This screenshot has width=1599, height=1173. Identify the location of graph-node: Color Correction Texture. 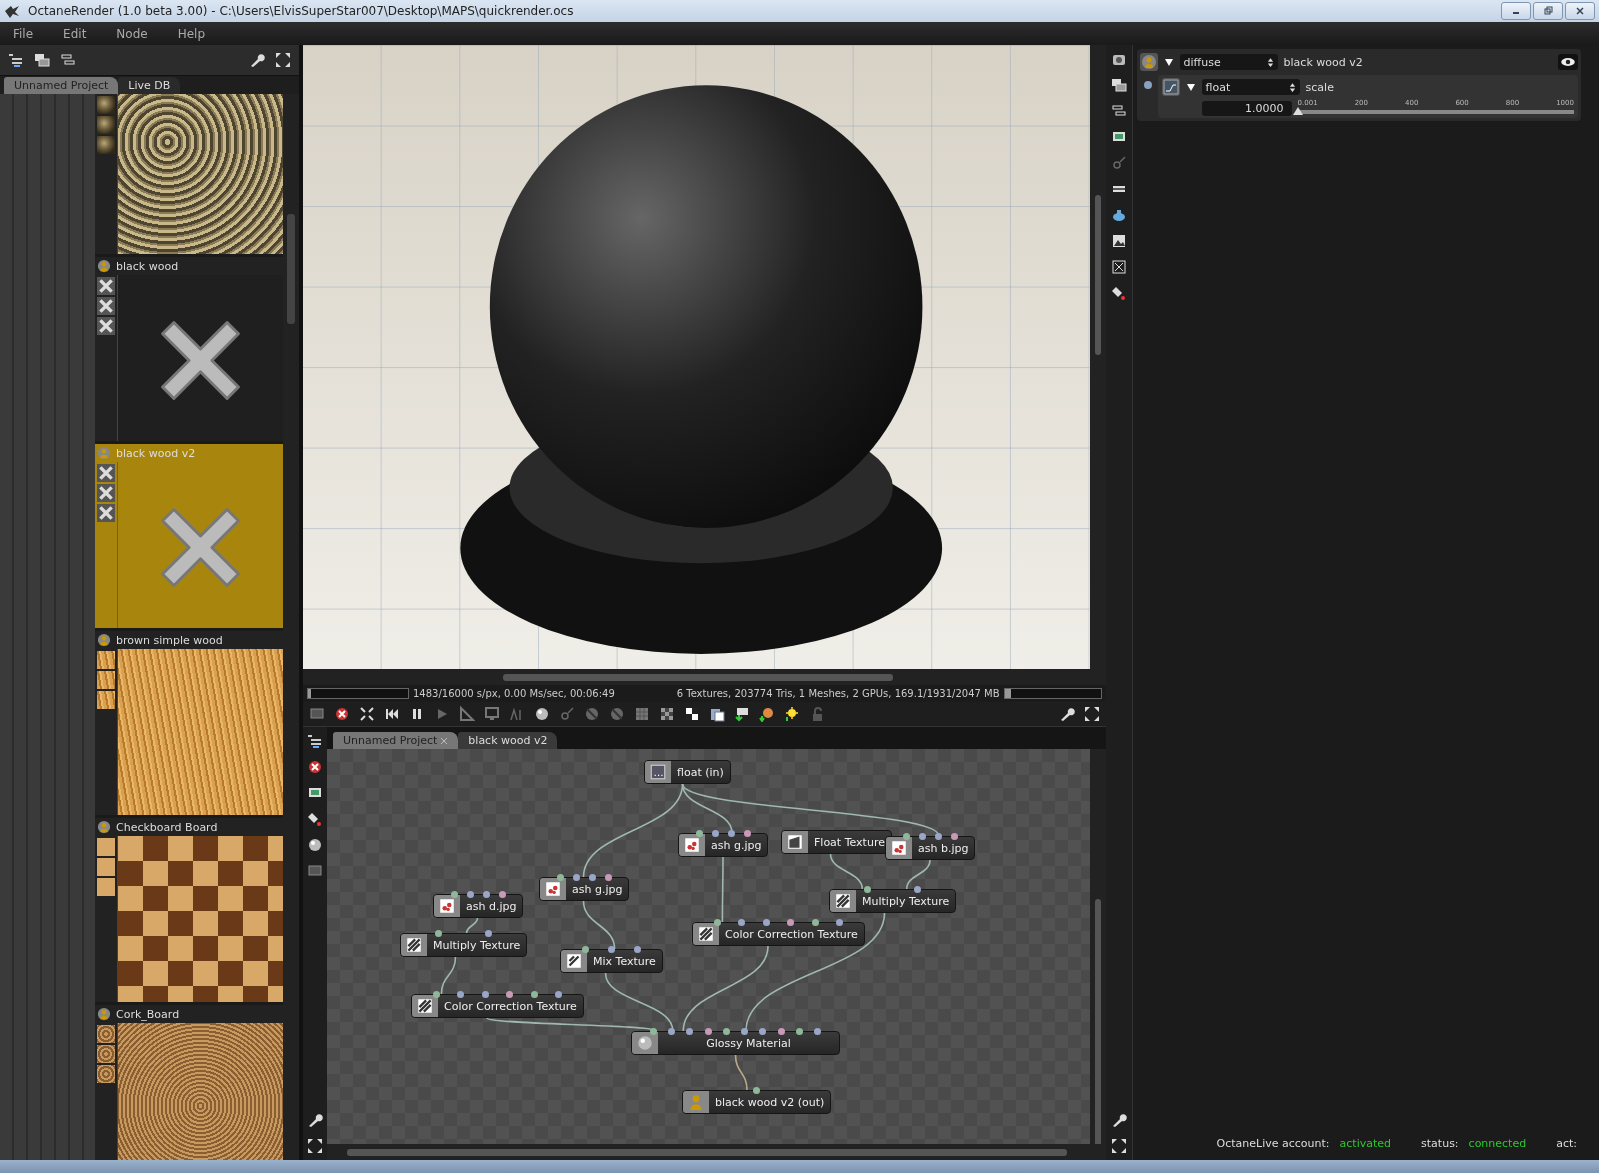
(497, 1006).